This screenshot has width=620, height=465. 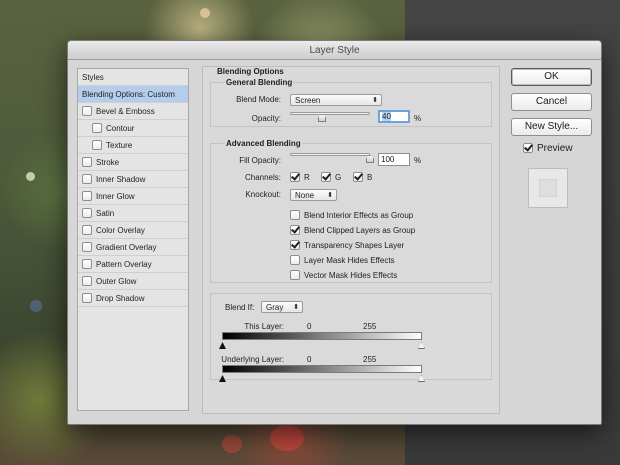 What do you see at coordinates (296, 307) in the screenshot?
I see `dropdown-arrows-icon: ⬍` at bounding box center [296, 307].